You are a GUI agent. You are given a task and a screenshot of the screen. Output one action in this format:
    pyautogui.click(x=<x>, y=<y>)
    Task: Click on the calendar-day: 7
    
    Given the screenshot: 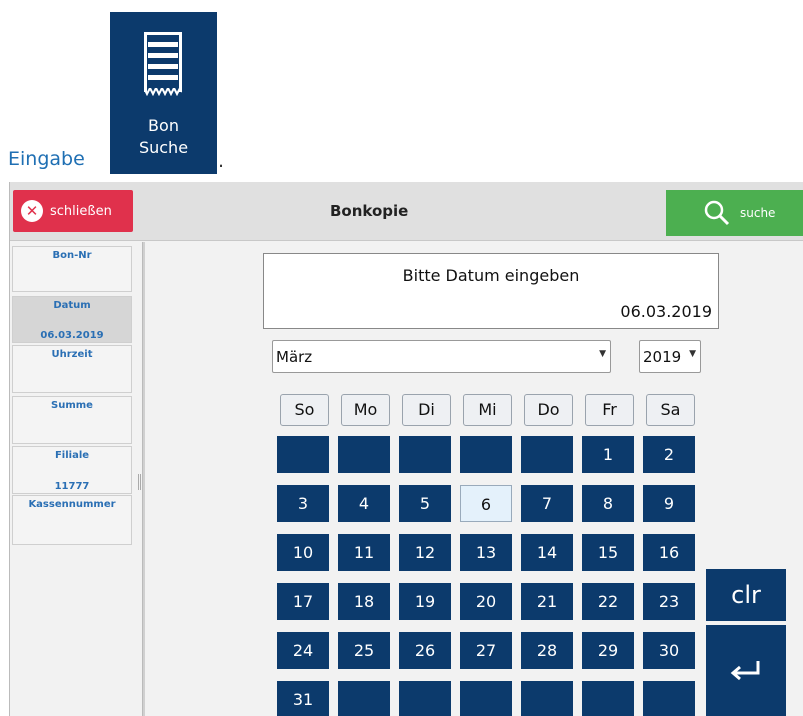 What is the action you would take?
    pyautogui.click(x=547, y=503)
    